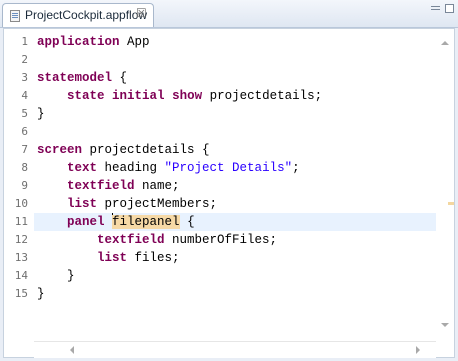 This screenshot has width=458, height=361. I want to click on code-line-text: state initial show projectdetails;, so click(179, 96).